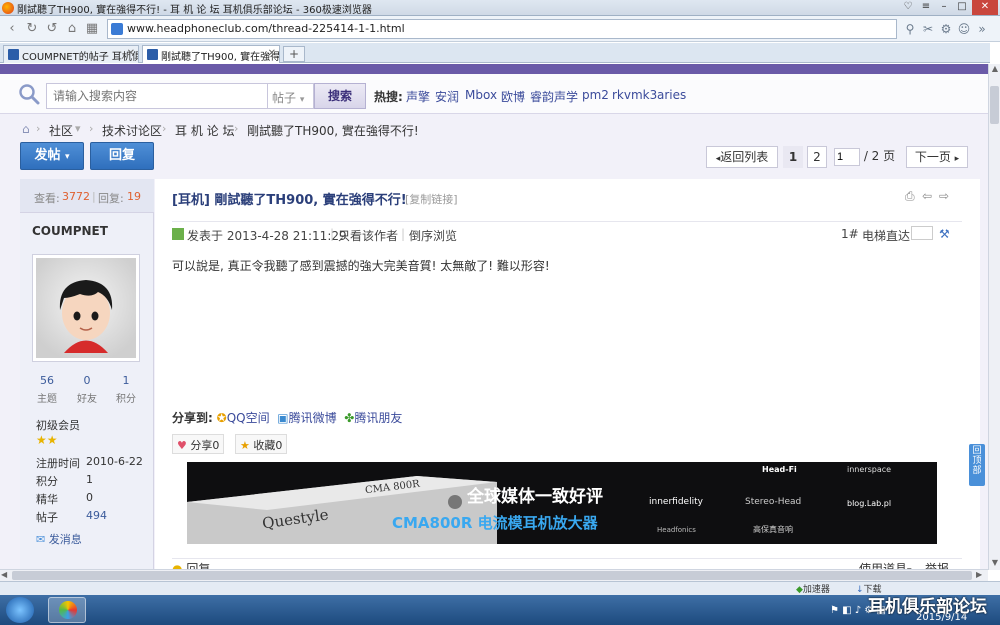  I want to click on share-qzone: QQ空间, so click(248, 418).